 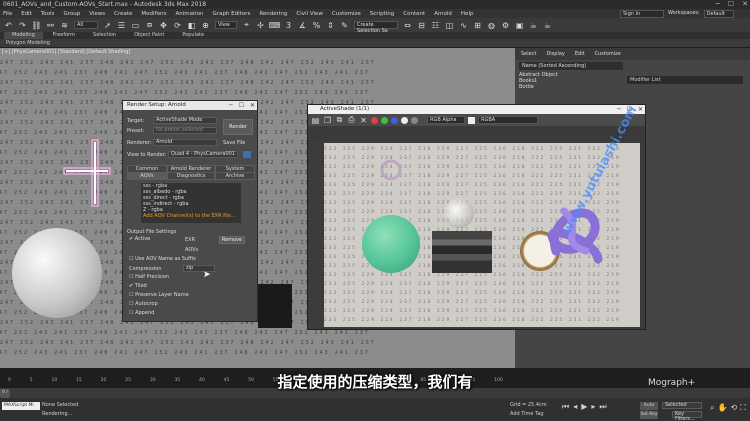 I want to click on menu-item-file: File, so click(x=7, y=14).